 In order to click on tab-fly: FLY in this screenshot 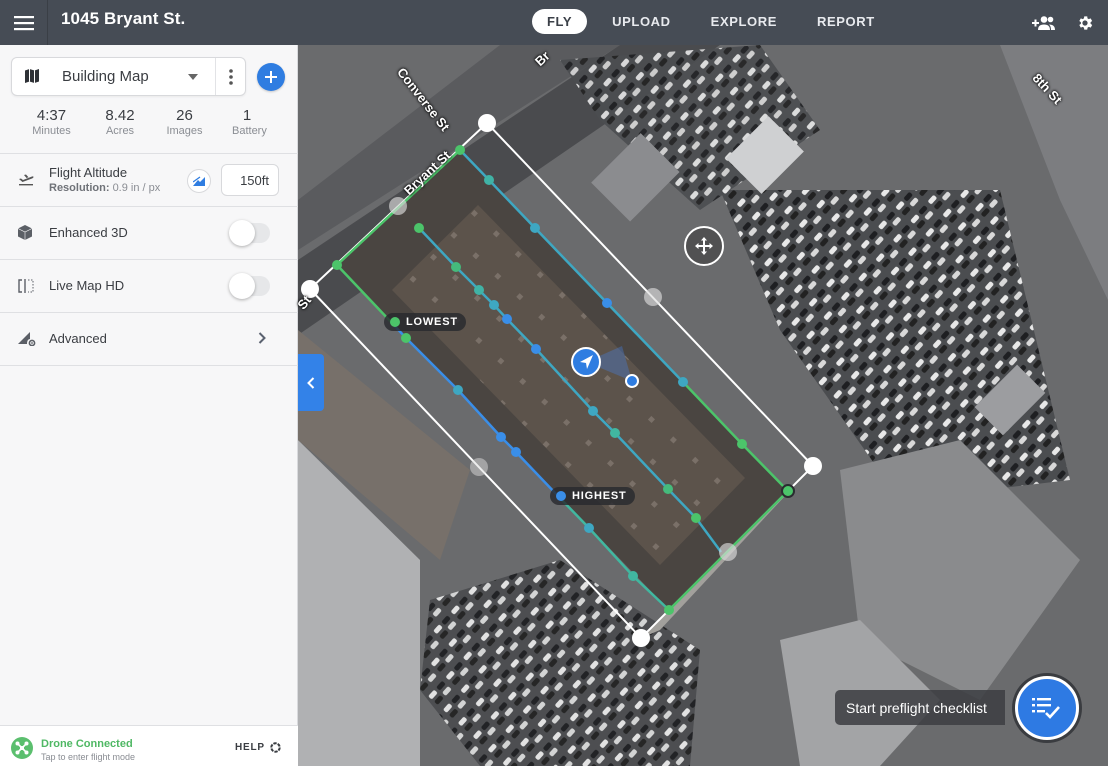, I will do `click(560, 21)`.